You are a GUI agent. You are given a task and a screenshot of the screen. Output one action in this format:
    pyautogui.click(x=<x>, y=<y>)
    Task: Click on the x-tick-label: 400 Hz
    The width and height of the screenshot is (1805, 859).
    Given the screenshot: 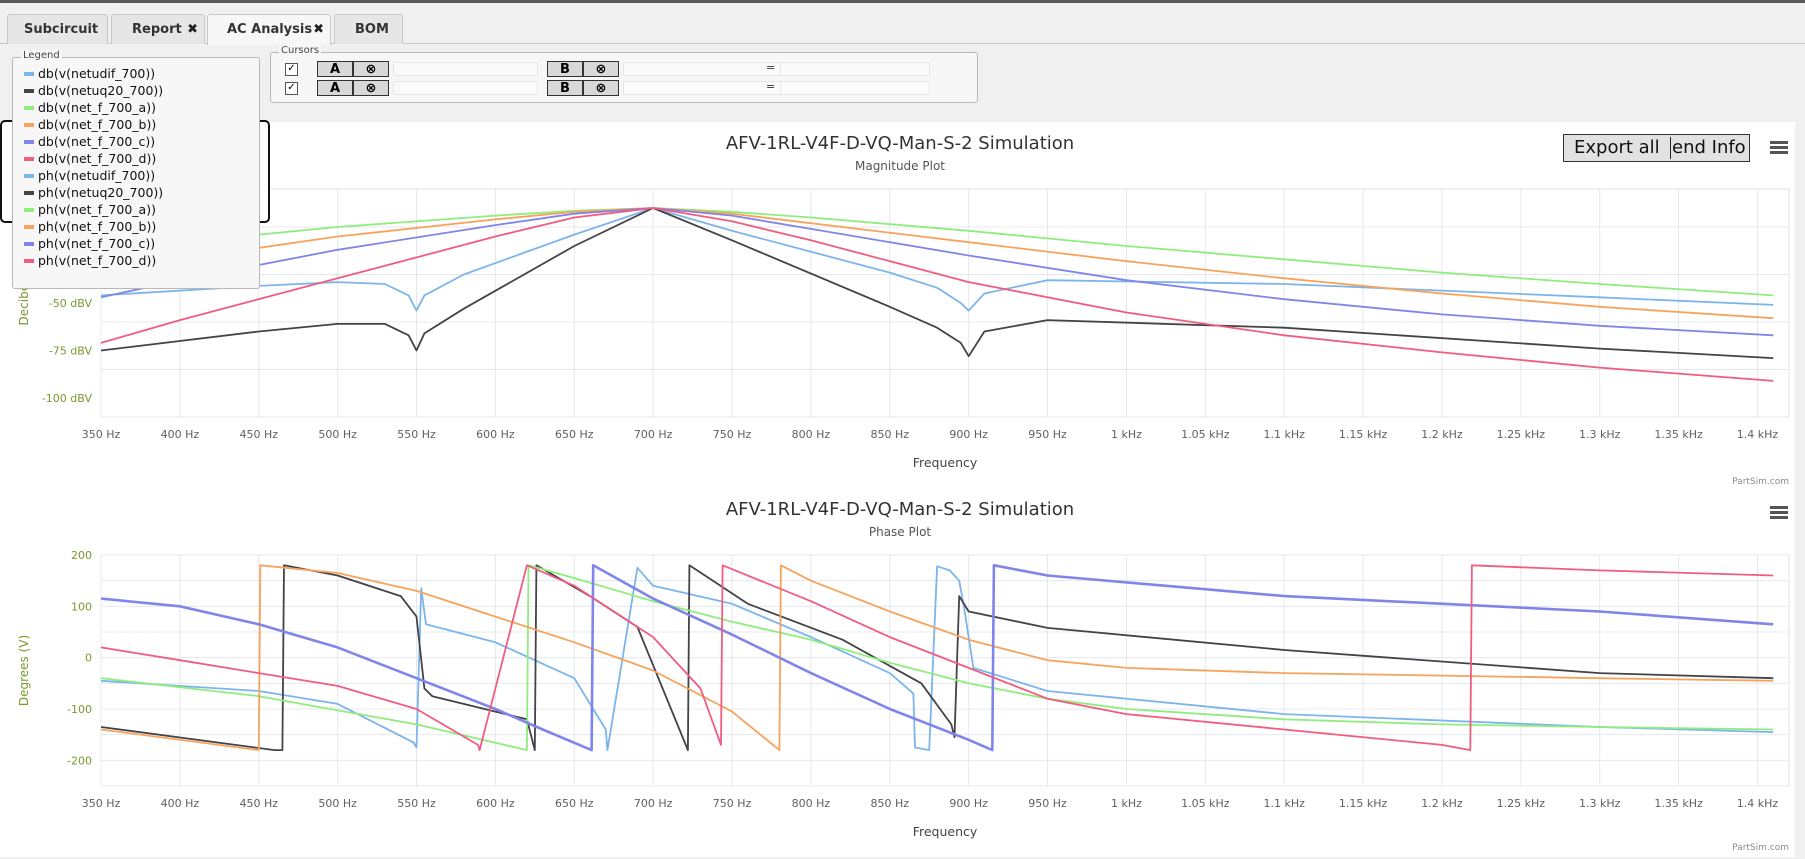 What is the action you would take?
    pyautogui.click(x=180, y=803)
    